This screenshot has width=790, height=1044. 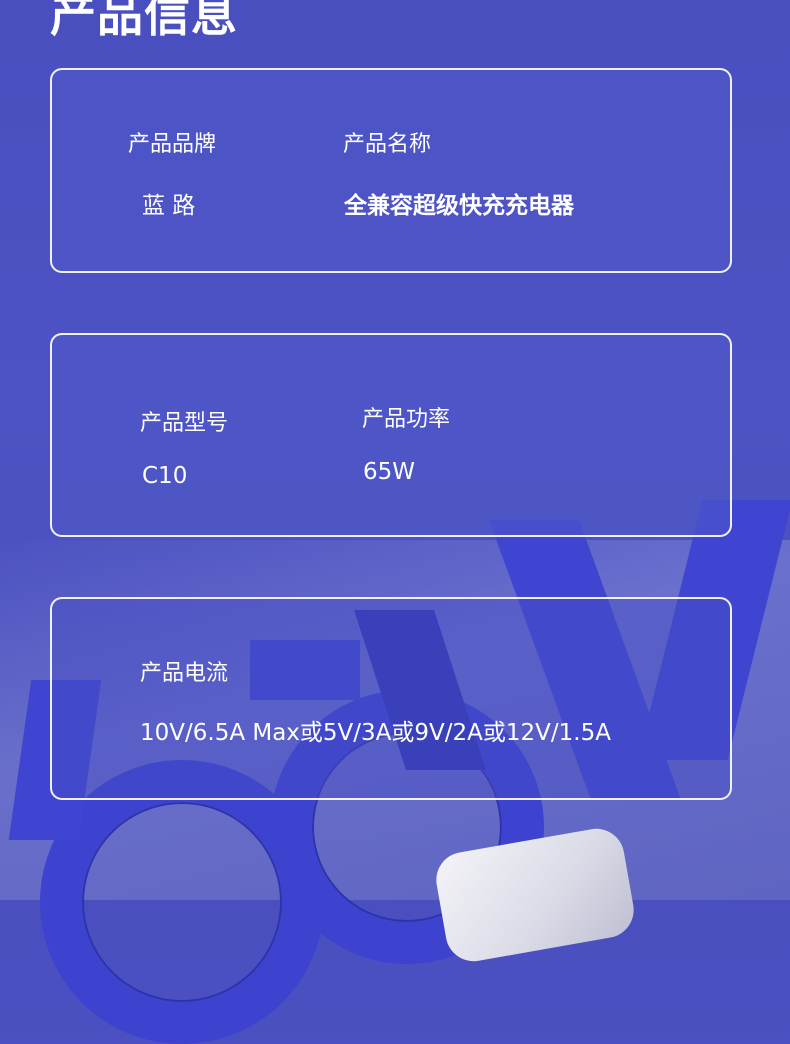 What do you see at coordinates (144, 21) in the screenshot?
I see `page-title: 产品信息` at bounding box center [144, 21].